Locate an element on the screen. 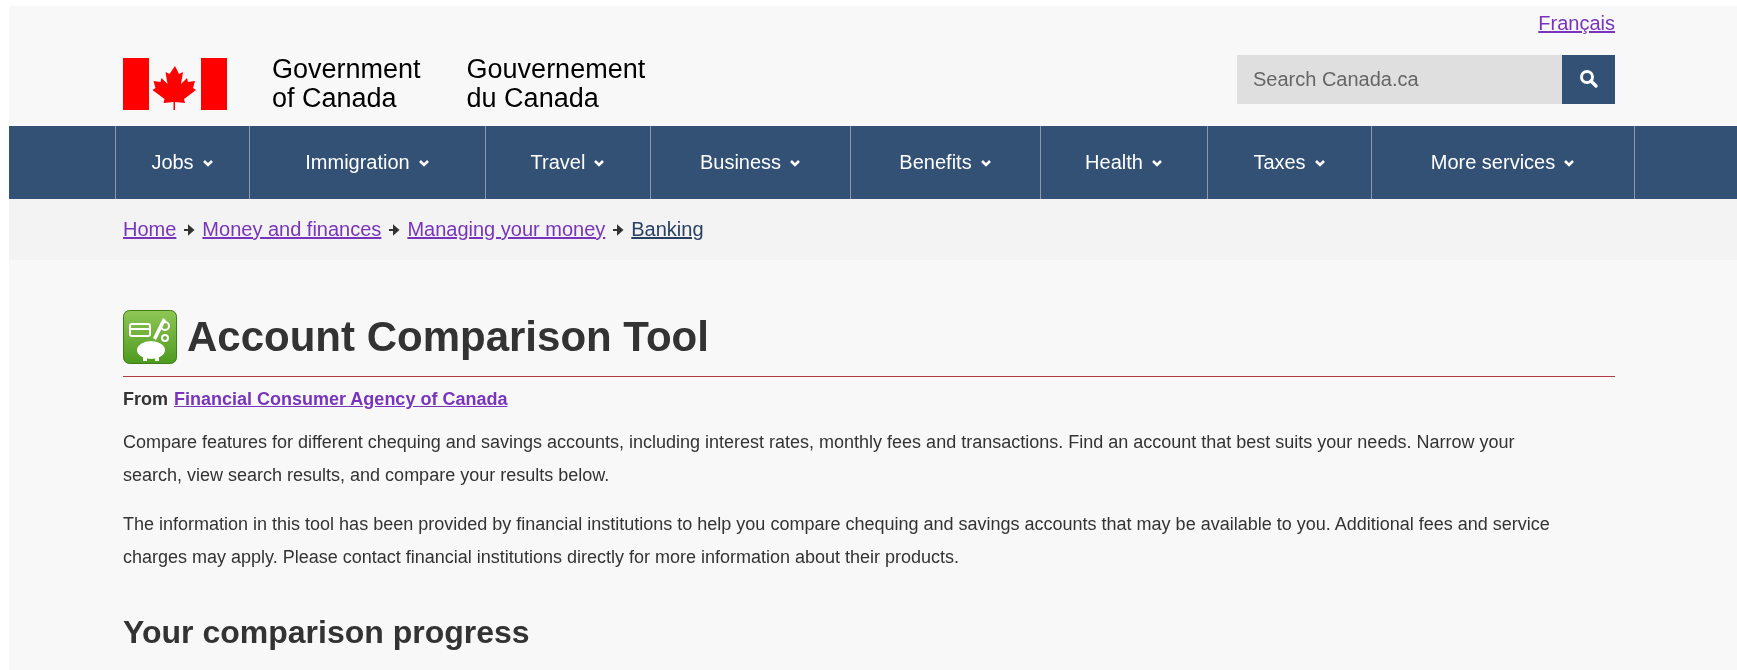 The image size is (1737, 670). search-icon is located at coordinates (1588, 79).